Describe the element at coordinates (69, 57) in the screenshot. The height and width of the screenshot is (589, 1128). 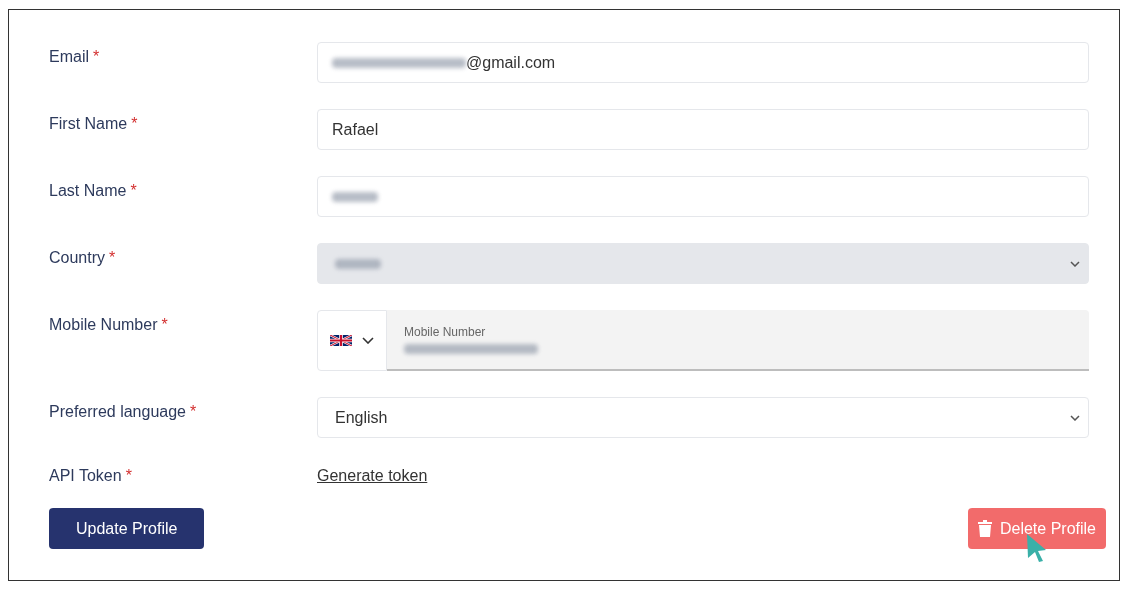
I see `field-label: Email` at that location.